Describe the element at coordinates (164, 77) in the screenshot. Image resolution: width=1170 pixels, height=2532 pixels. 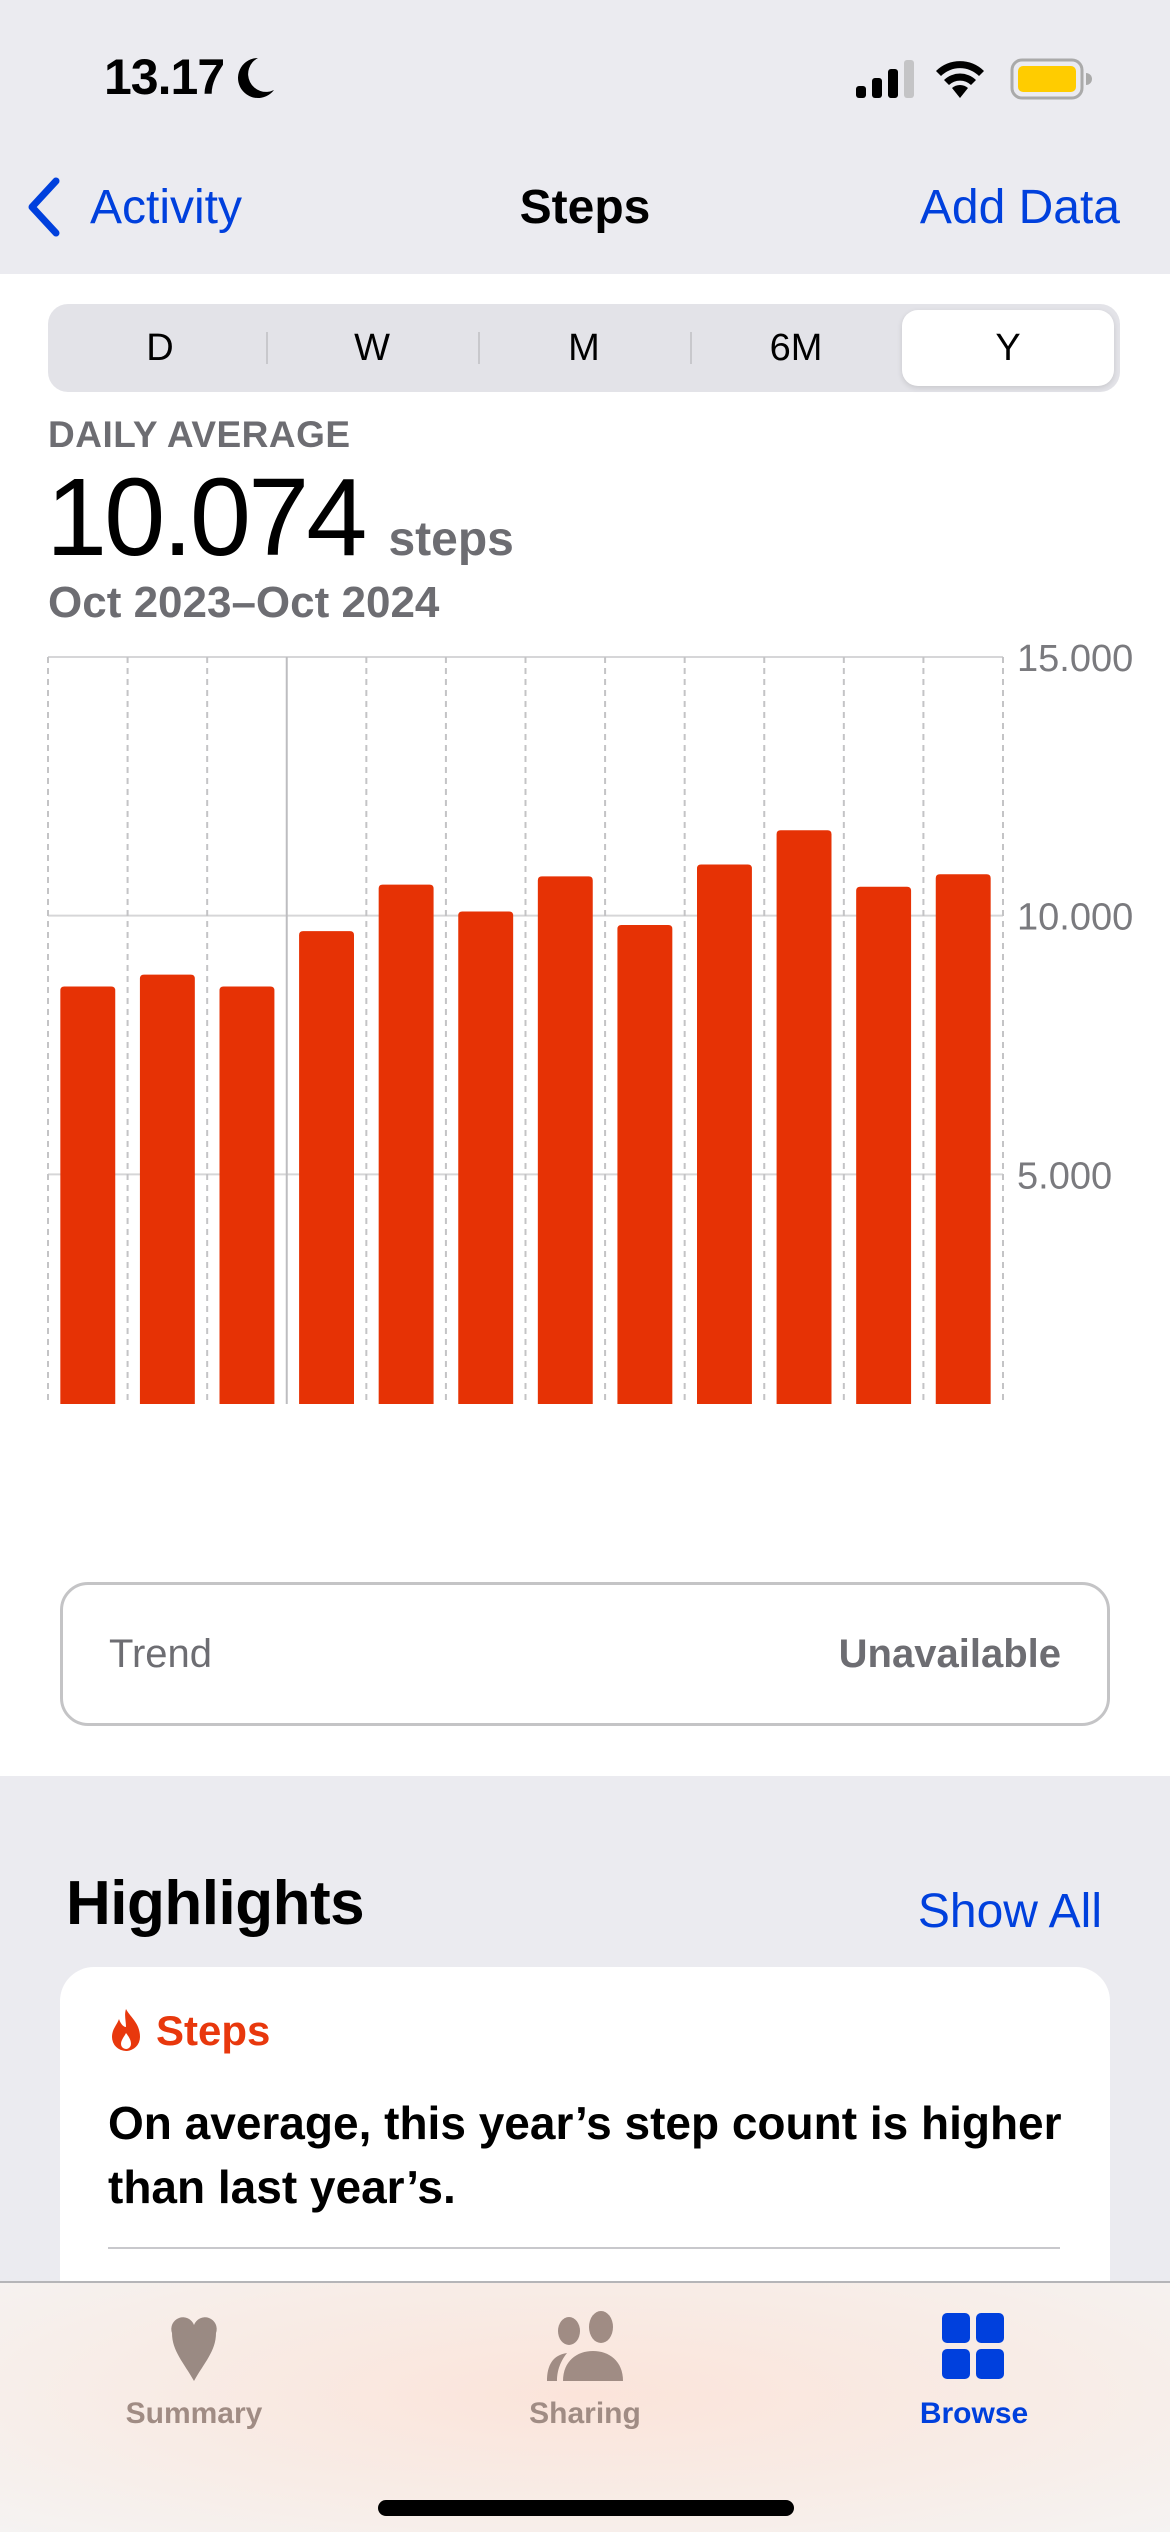
I see `status-time: 13.17` at that location.